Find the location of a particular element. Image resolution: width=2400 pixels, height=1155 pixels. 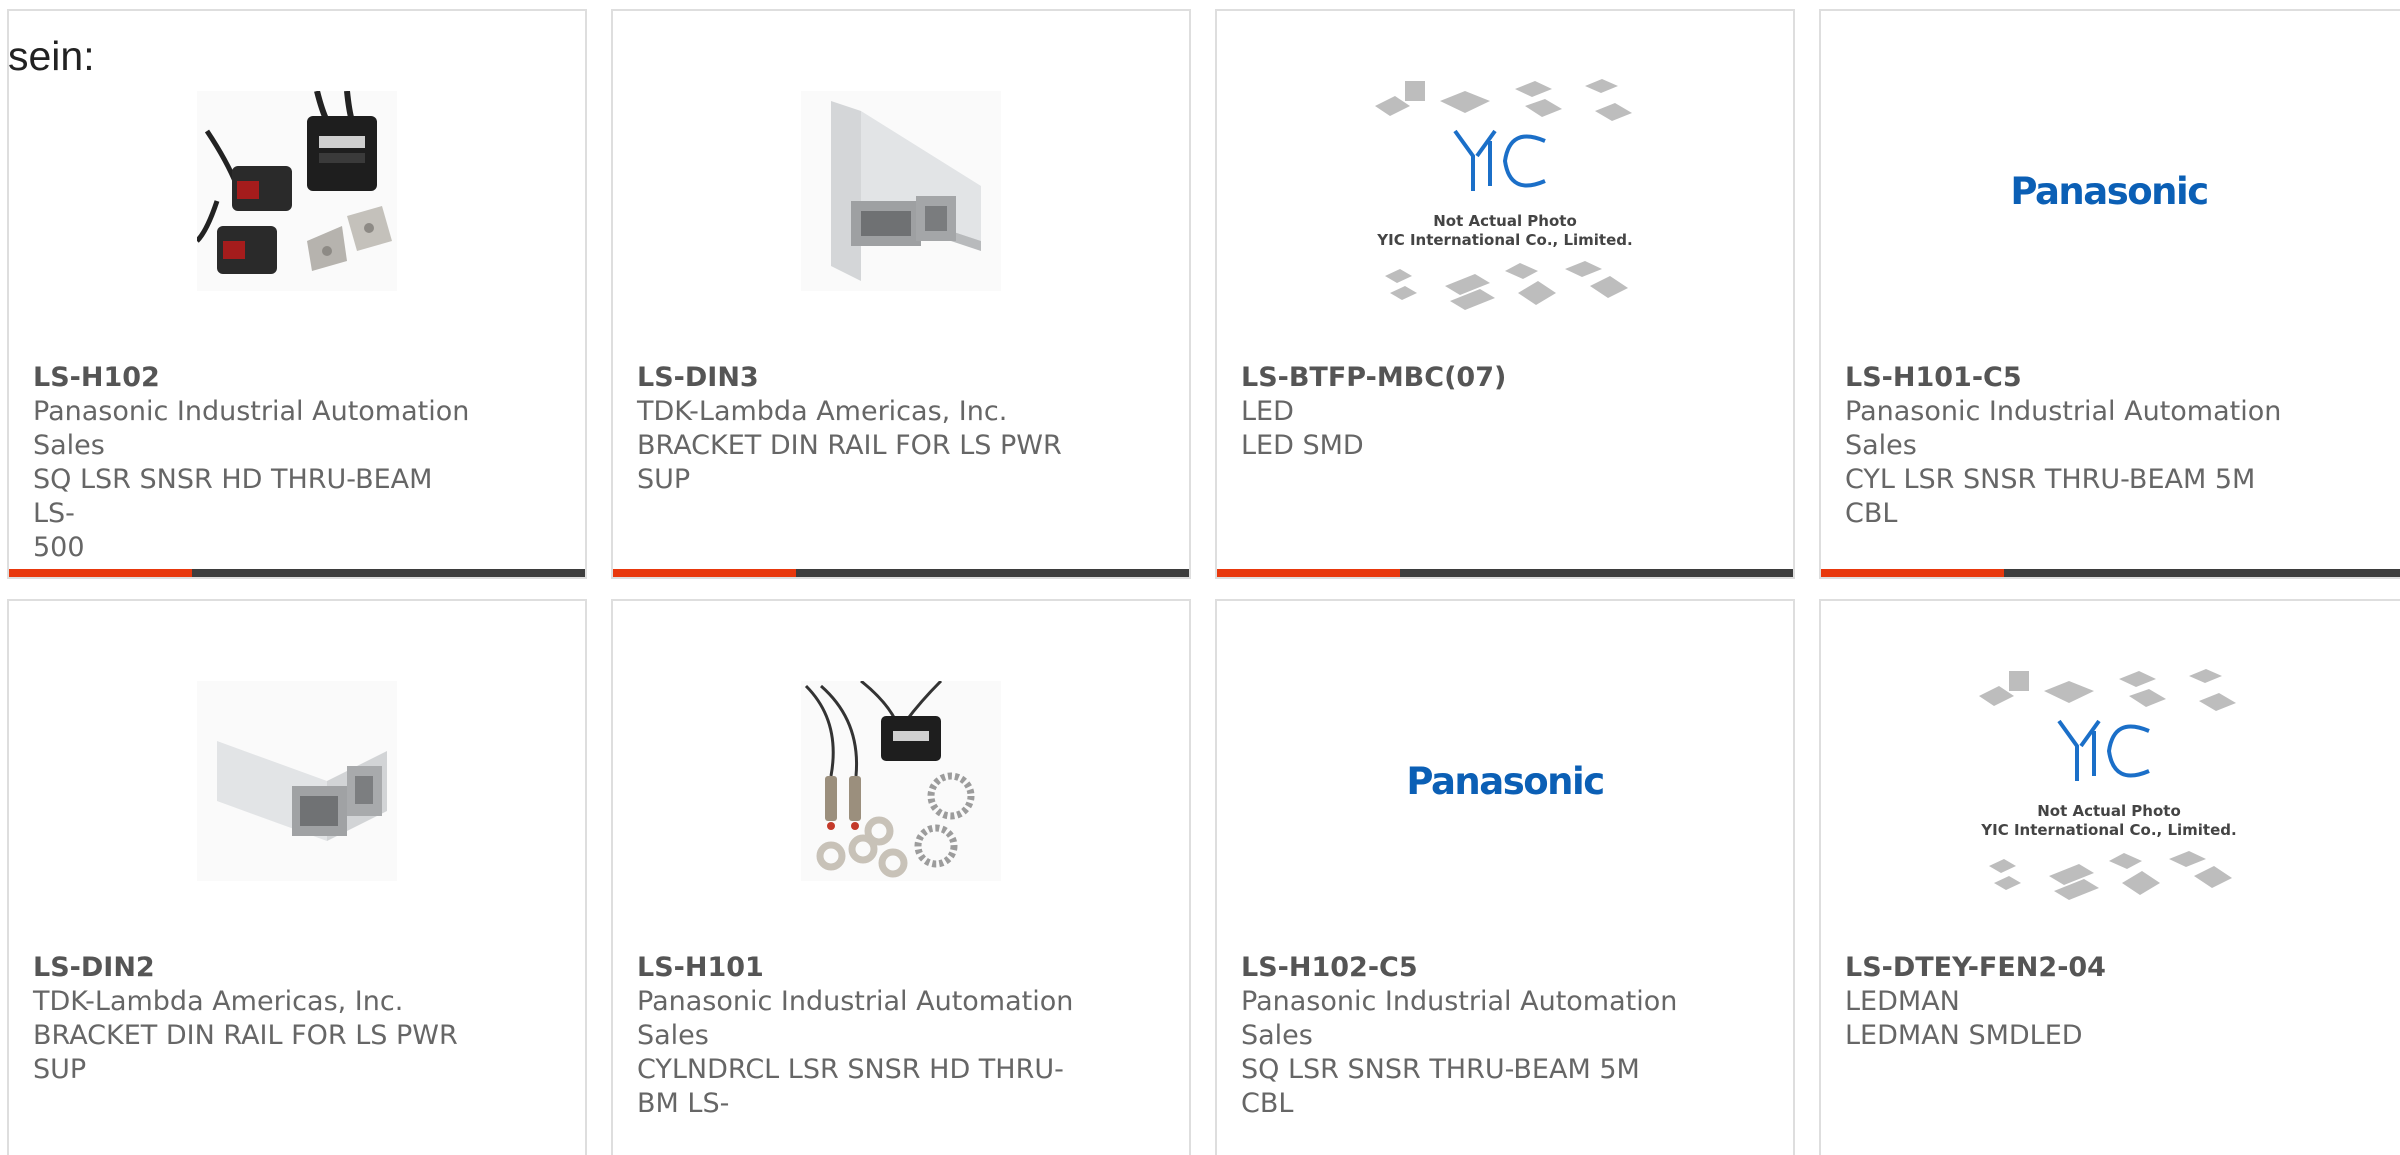

part-number: LS-BTFP-MBC(07) is located at coordinates (1374, 377).